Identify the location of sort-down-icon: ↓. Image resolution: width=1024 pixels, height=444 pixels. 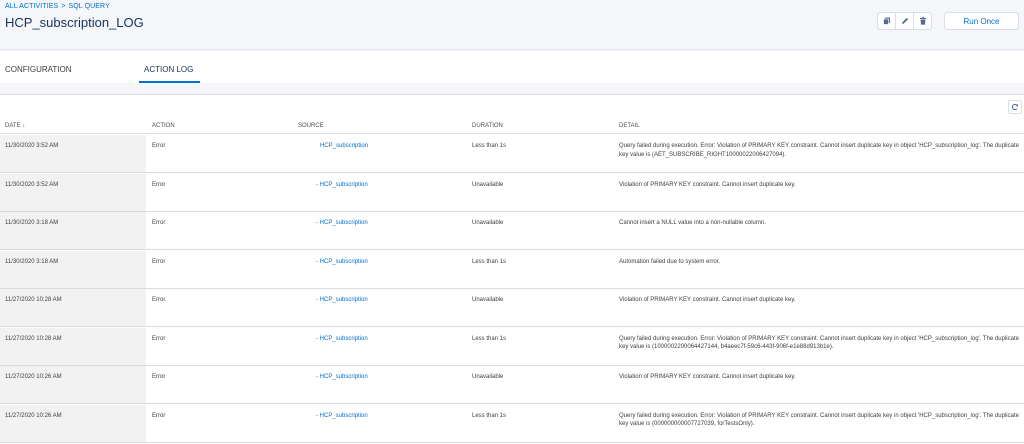
(24, 126).